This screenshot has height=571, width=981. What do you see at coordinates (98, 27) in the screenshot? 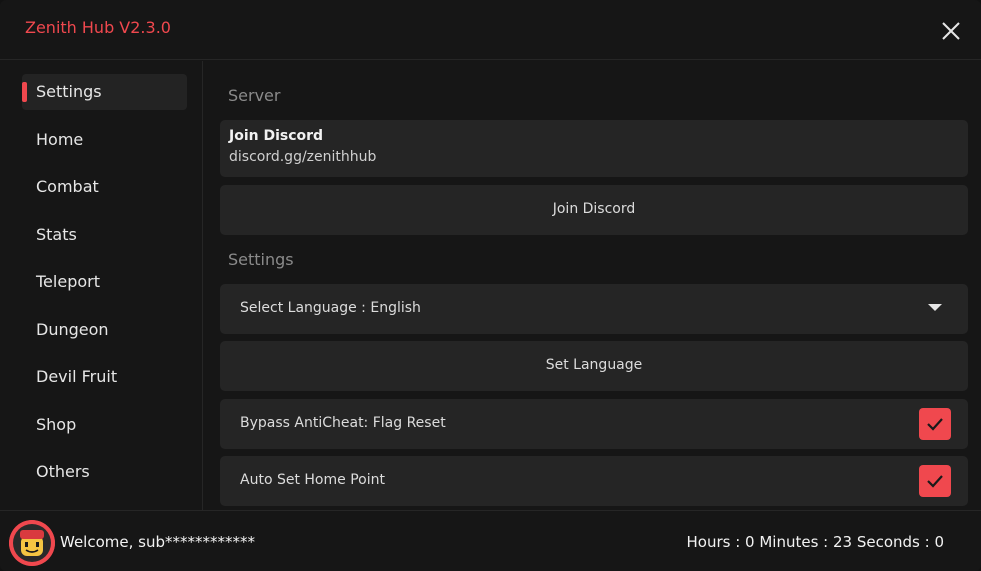
I see `app-title: Zenith Hub V2.3.0` at bounding box center [98, 27].